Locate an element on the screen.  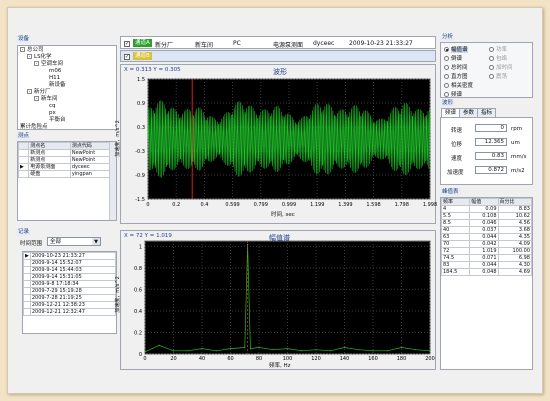
radio-checked-icon is located at coordinates (446, 49).